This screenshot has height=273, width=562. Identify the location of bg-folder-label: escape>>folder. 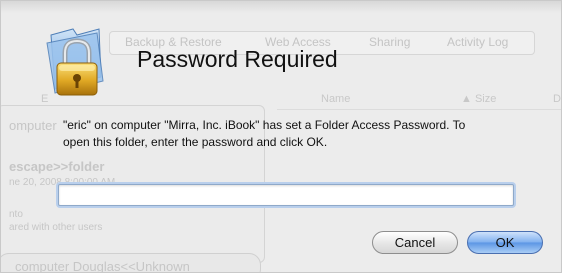
(57, 166).